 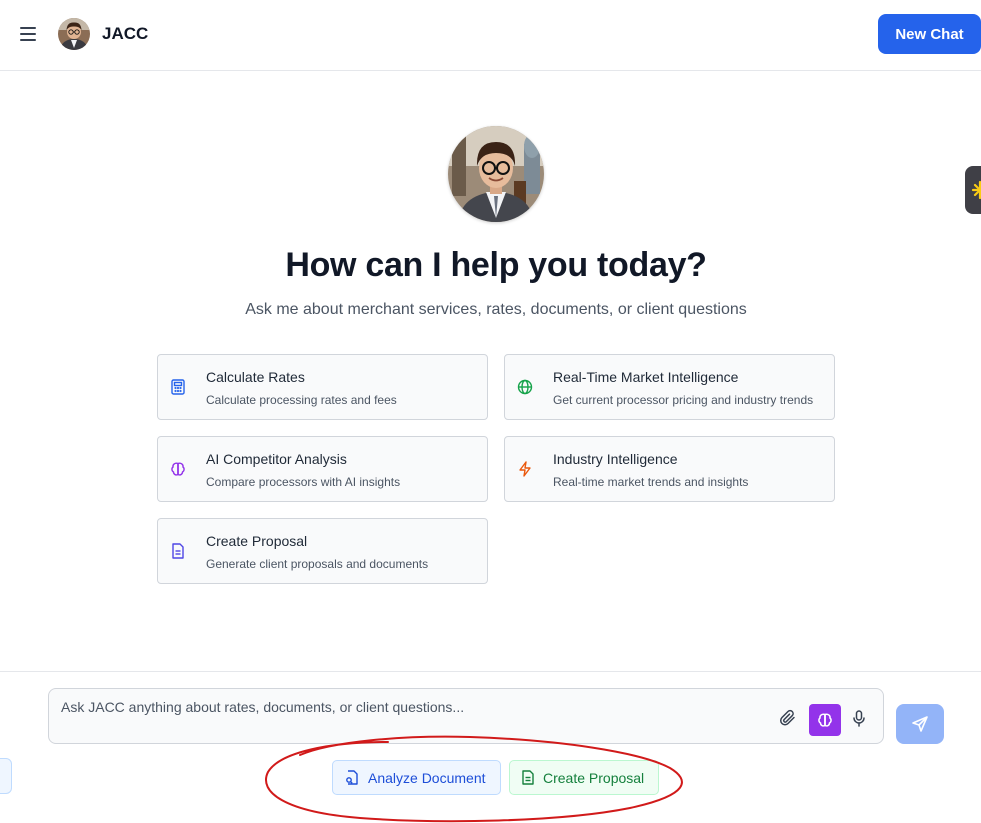 What do you see at coordinates (6, 776) in the screenshot?
I see `collapsed-panel-tab` at bounding box center [6, 776].